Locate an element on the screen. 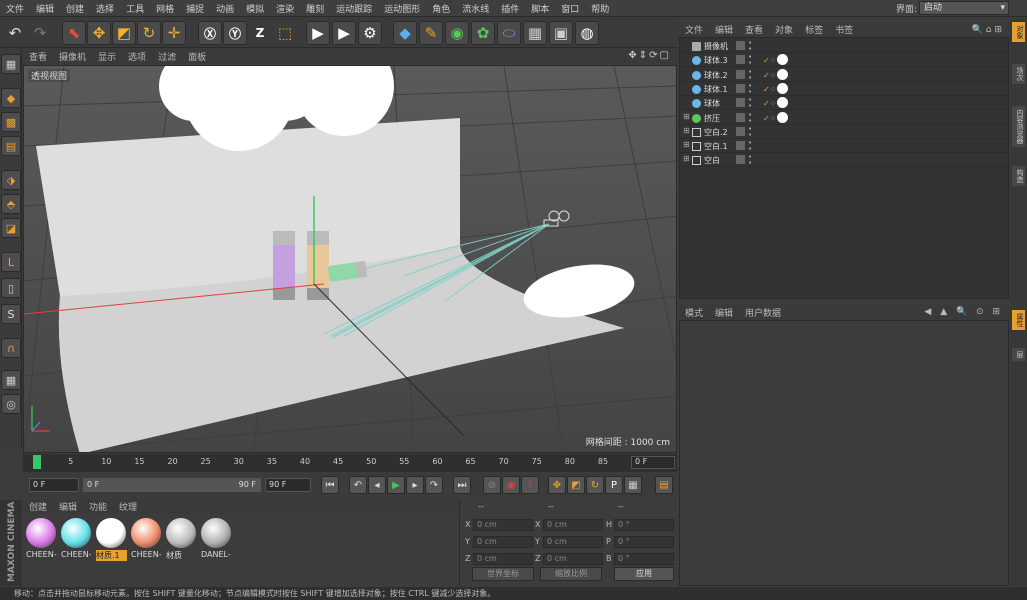  deformer-icon: ⬭ is located at coordinates (509, 33).